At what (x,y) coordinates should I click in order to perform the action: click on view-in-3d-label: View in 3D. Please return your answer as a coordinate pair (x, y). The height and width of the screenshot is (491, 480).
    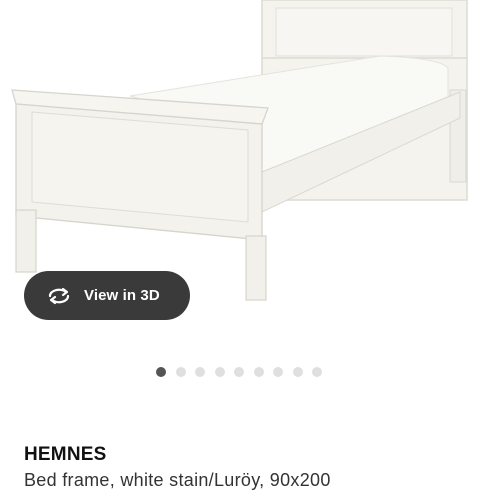
    Looking at the image, I should click on (122, 295).